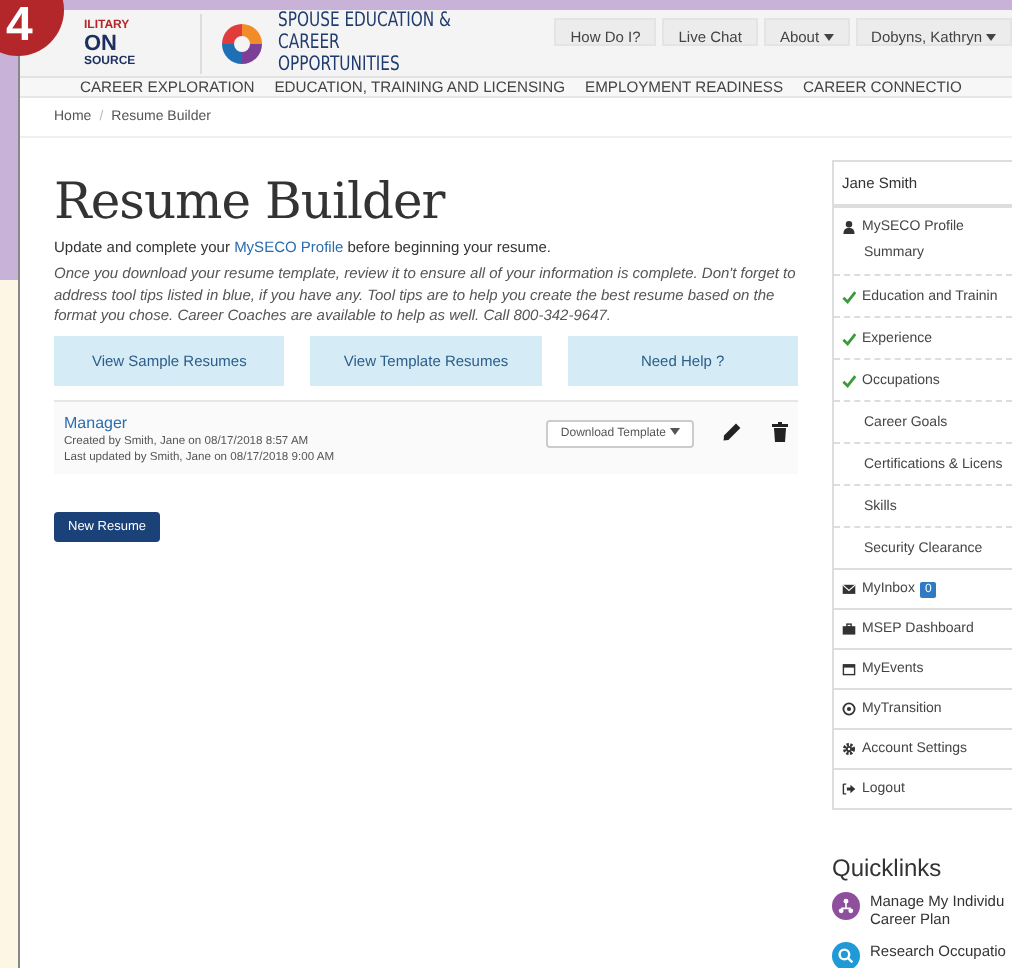  I want to click on caret-icon, so click(675, 431).